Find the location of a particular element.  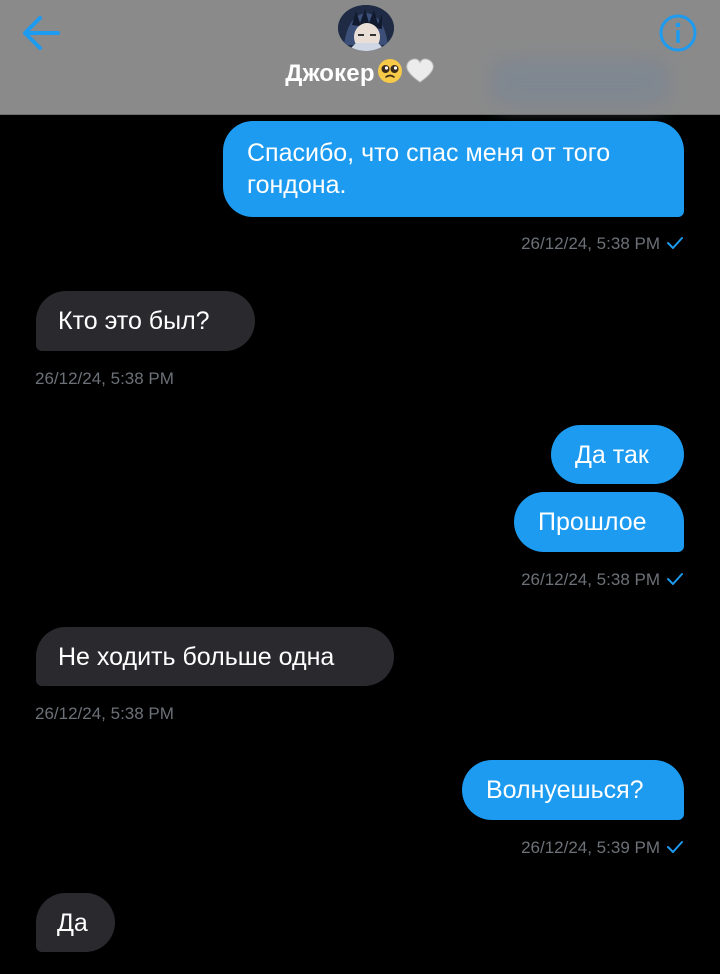

message-timestamp: 26/12/24, 5:39 PM is located at coordinates (602, 848).